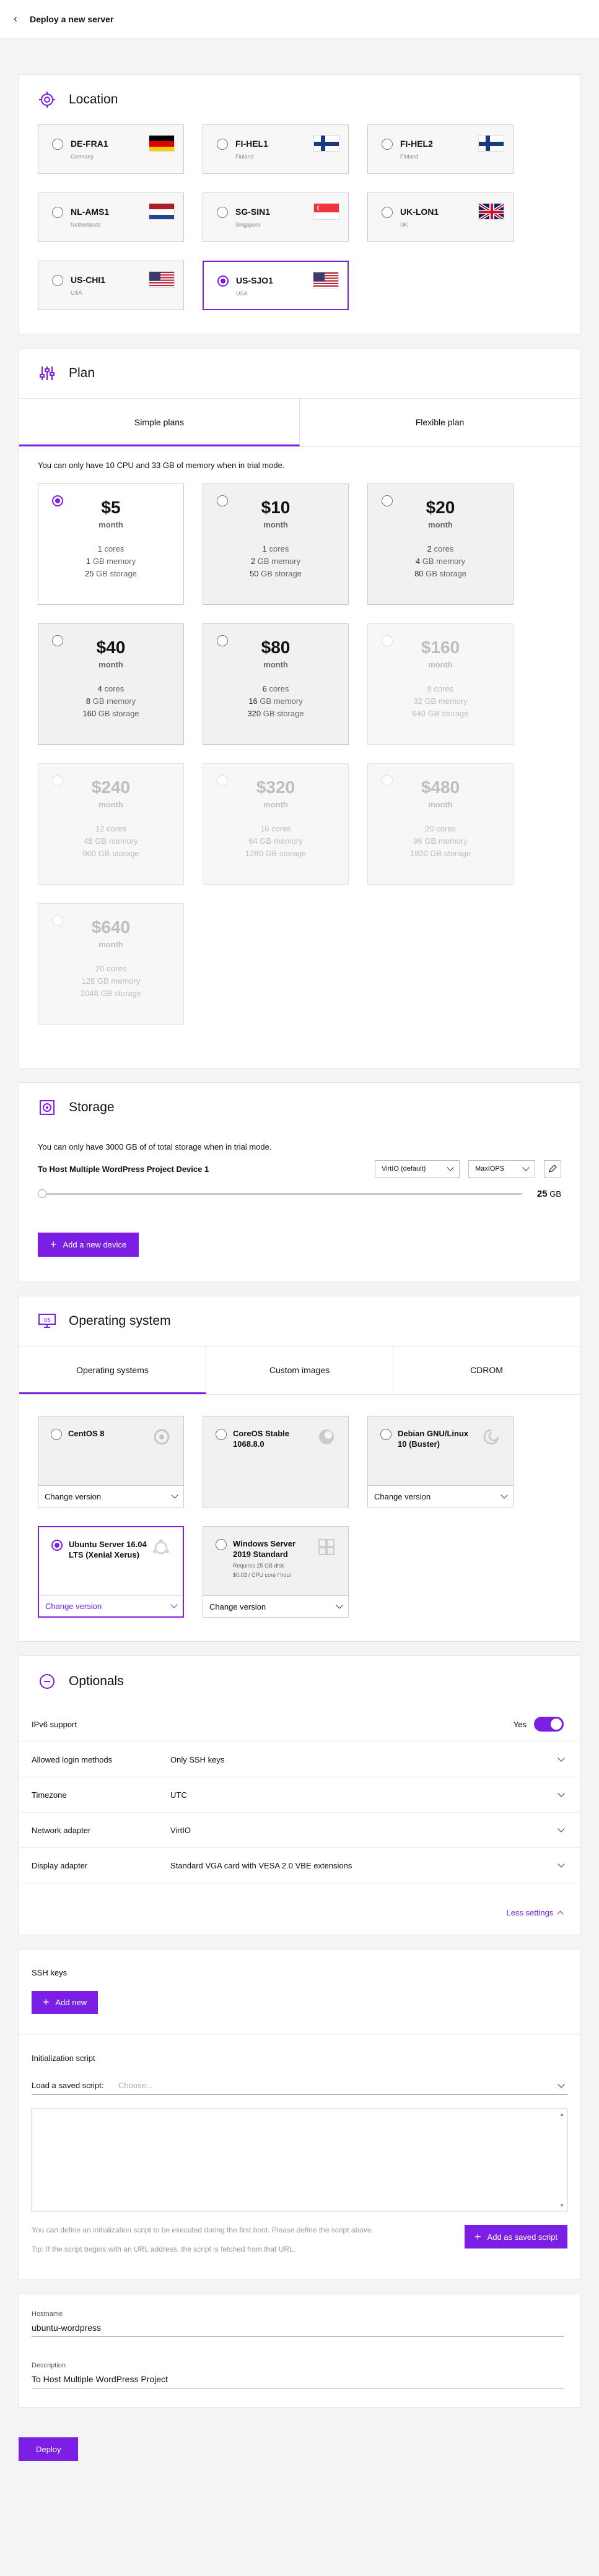  Describe the element at coordinates (49, 2449) in the screenshot. I see `deploy-button: Deploy` at that location.